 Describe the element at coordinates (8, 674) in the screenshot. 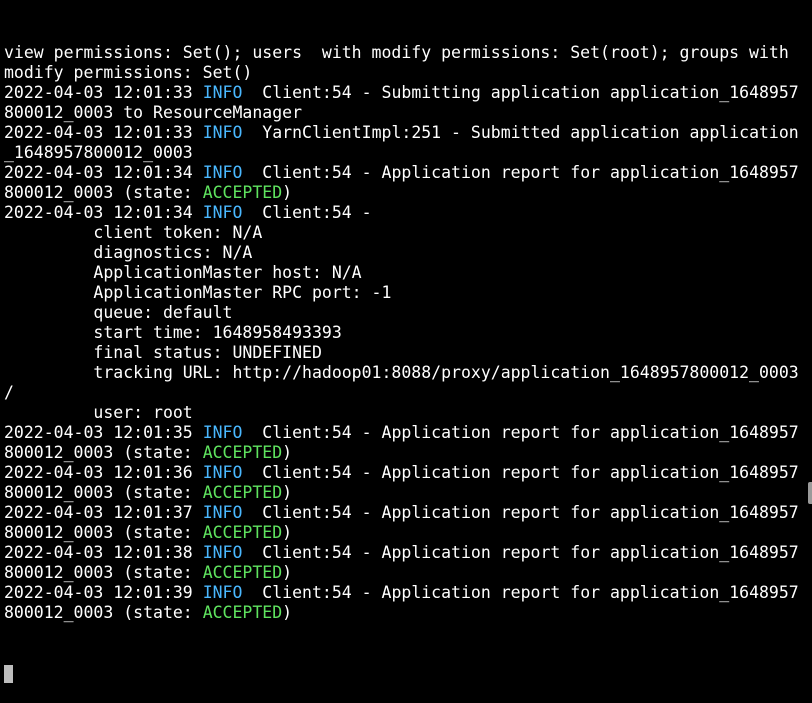

I see `block-cursor` at that location.